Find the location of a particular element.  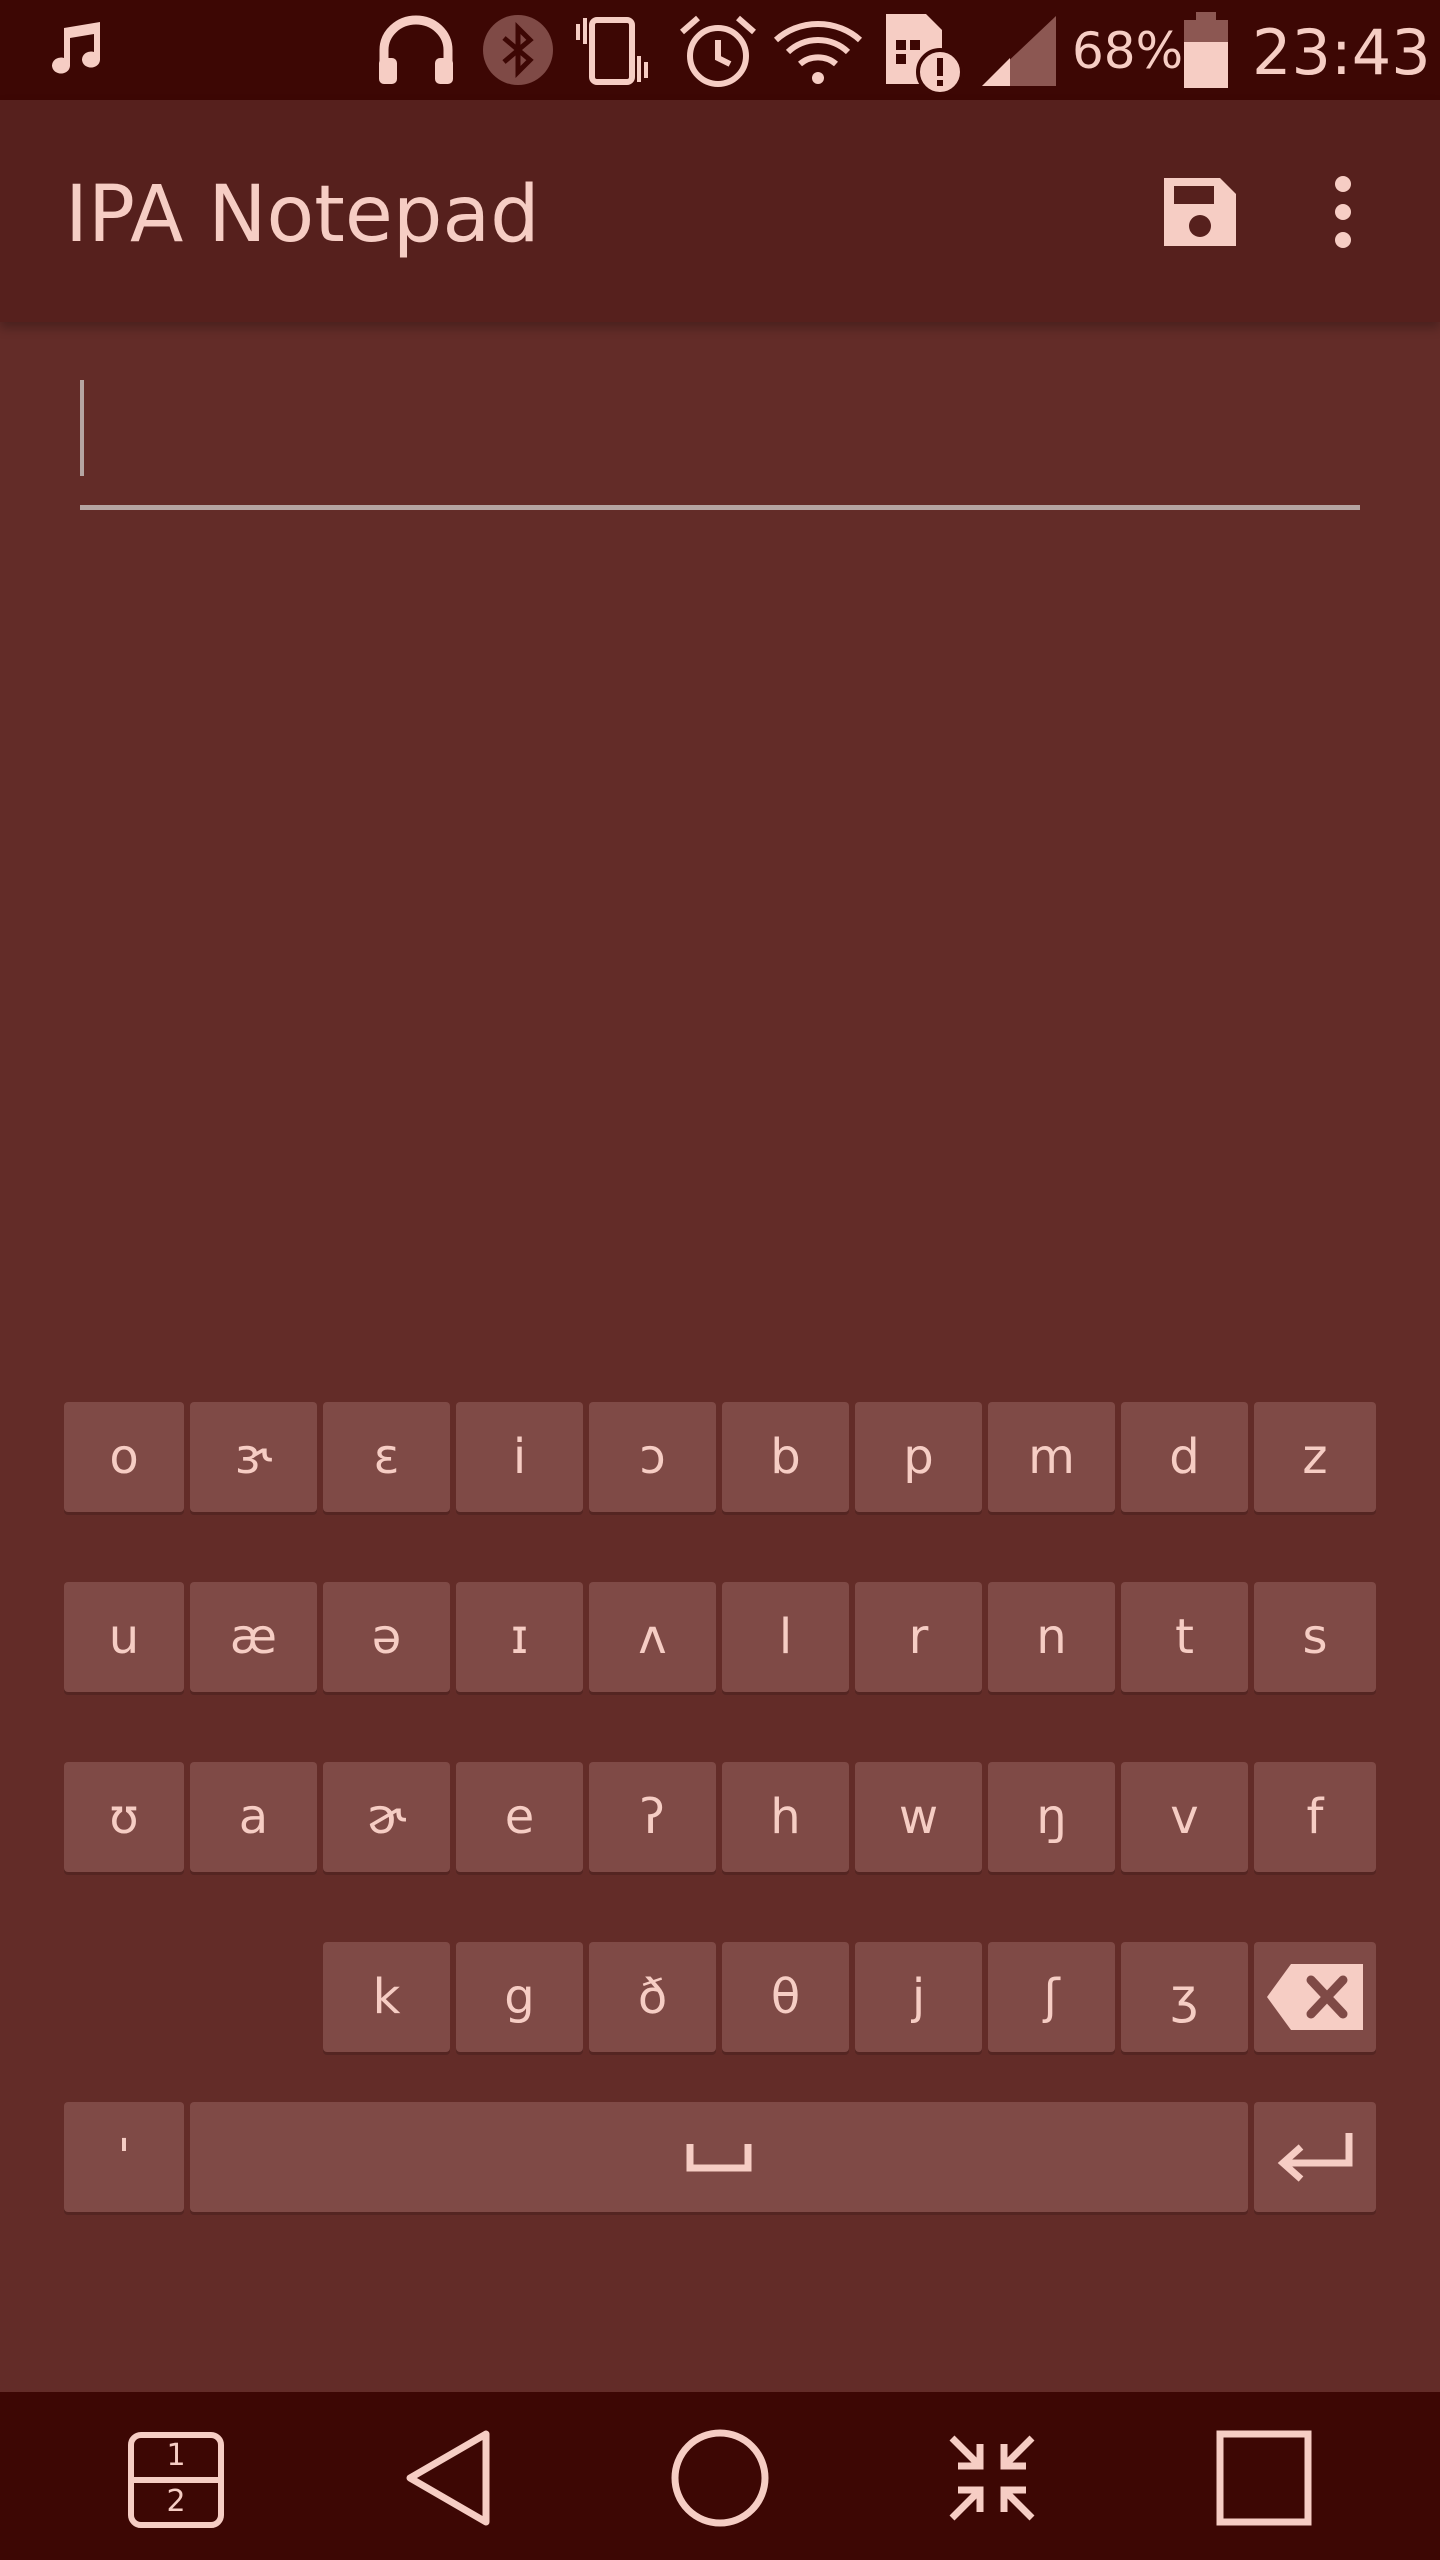

key-turned-v: ʌ is located at coordinates (652, 1637).